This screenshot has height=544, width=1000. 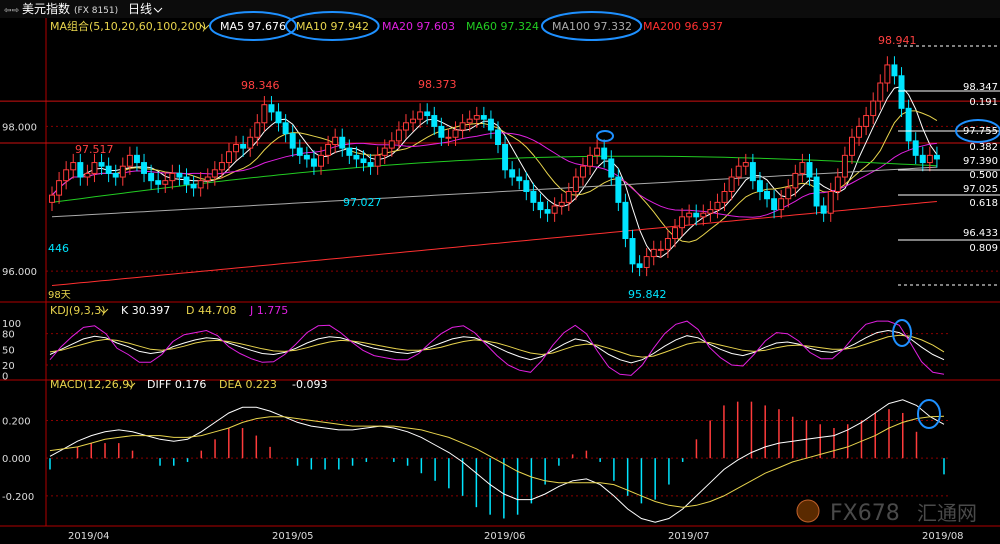 What do you see at coordinates (505, 536) in the screenshot?
I see `x-axis-tick: 2019/06` at bounding box center [505, 536].